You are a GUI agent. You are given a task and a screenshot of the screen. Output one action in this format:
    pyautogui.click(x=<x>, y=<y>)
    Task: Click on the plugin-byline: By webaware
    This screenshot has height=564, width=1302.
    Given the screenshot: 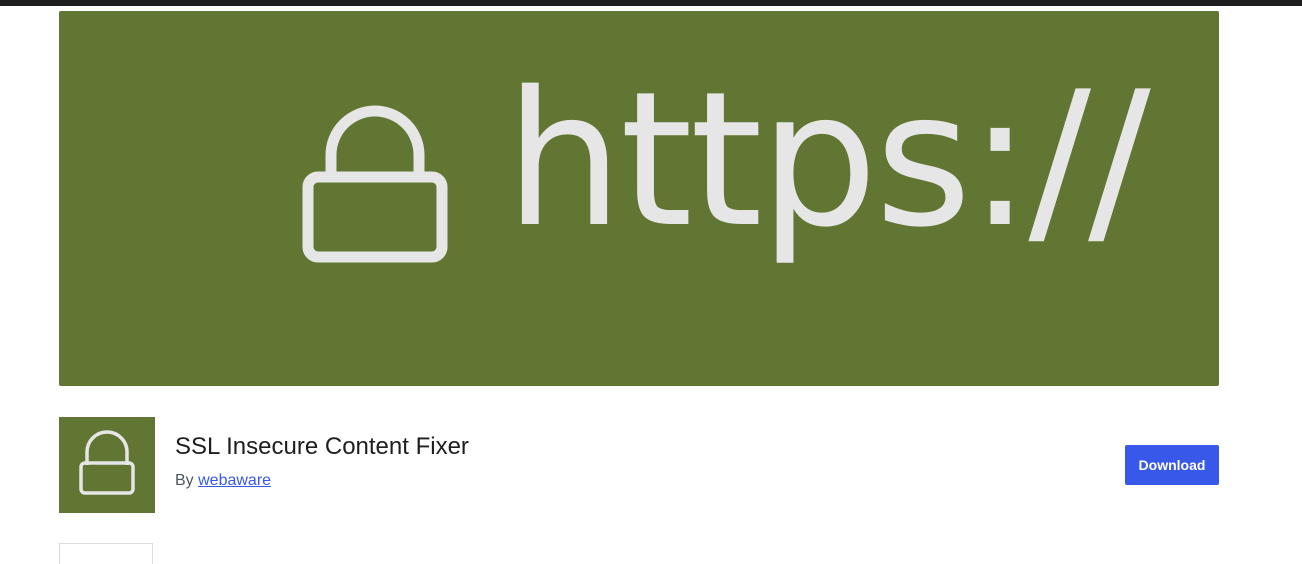 What is the action you would take?
    pyautogui.click(x=223, y=481)
    